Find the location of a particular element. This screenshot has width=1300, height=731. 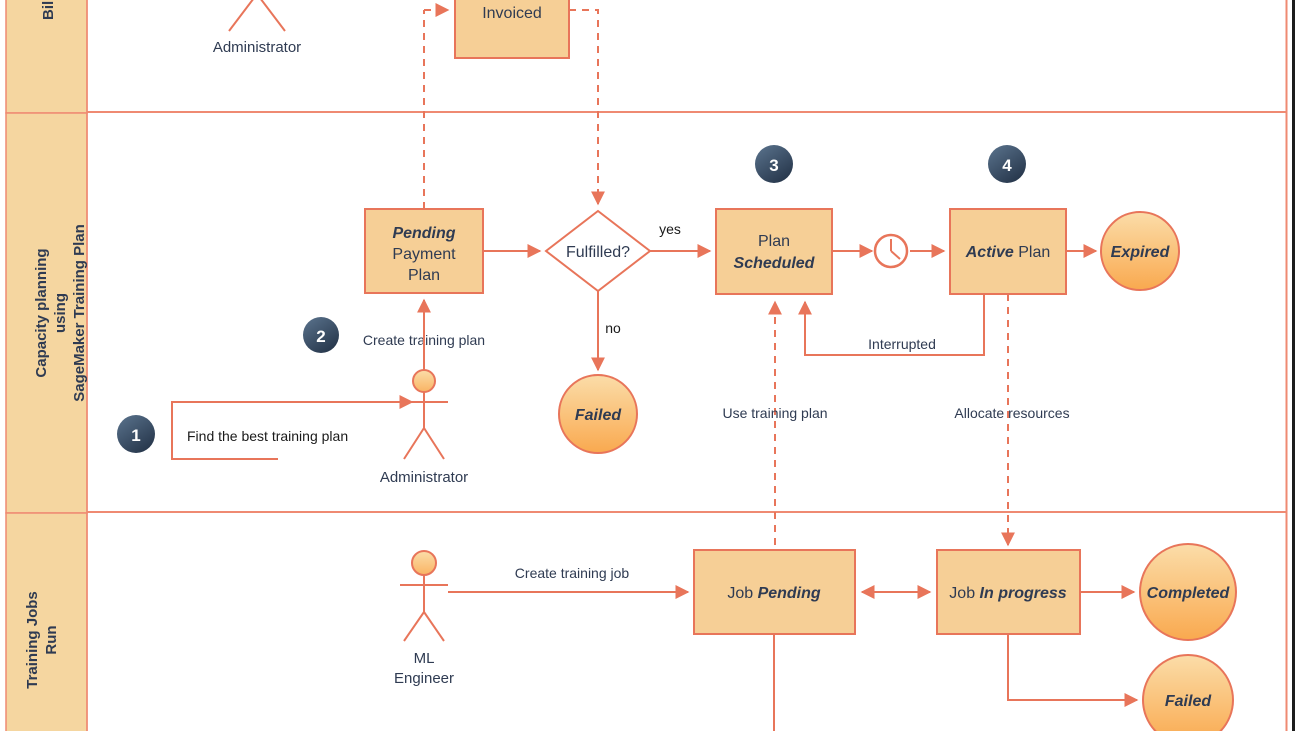

edge-pending-to-invoiced is located at coordinates (436, 106).